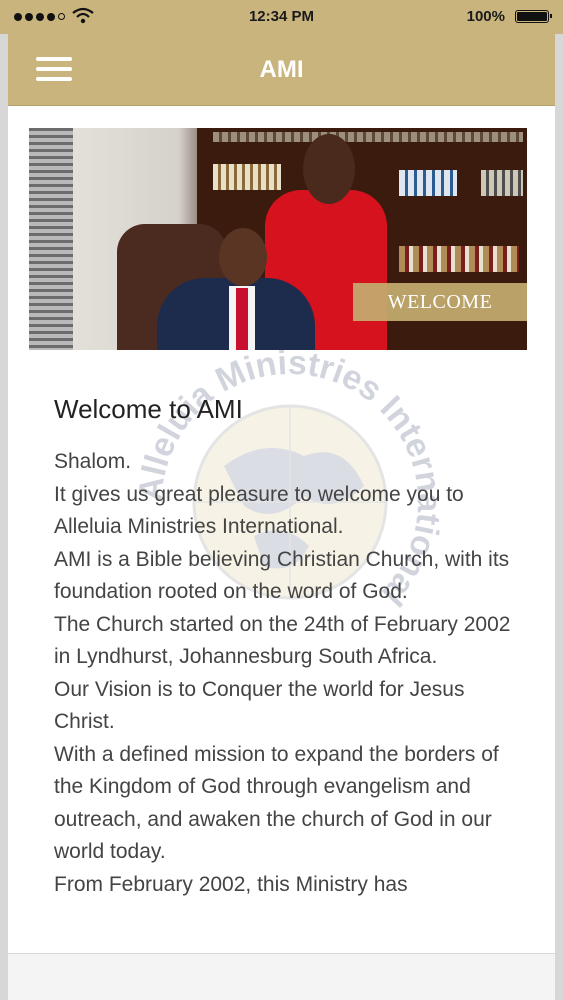 The height and width of the screenshot is (1000, 563). I want to click on frame-left, so click(4, 500).